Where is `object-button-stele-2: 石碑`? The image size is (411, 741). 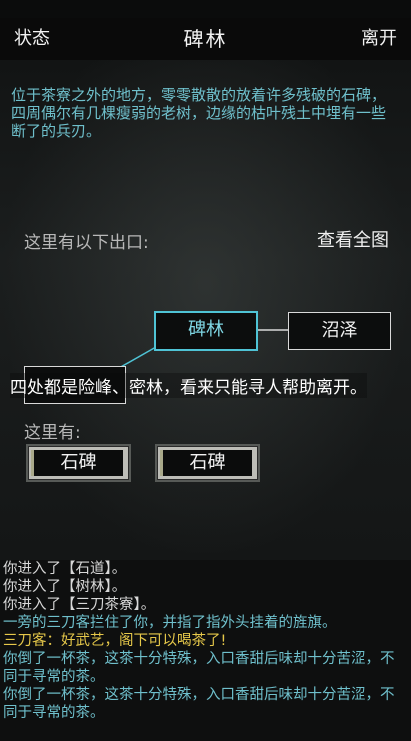
object-button-stele-2: 石碑 is located at coordinates (207, 463).